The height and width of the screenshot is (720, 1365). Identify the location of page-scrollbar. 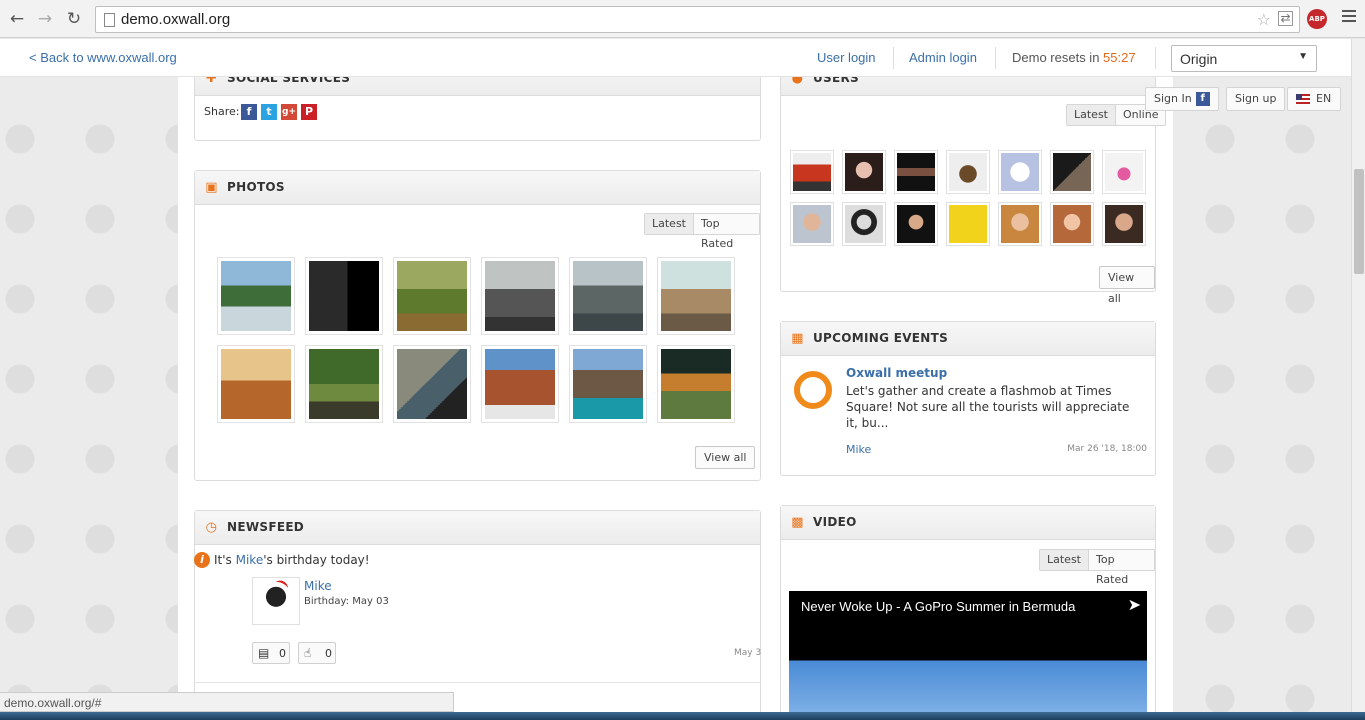
(1358, 375).